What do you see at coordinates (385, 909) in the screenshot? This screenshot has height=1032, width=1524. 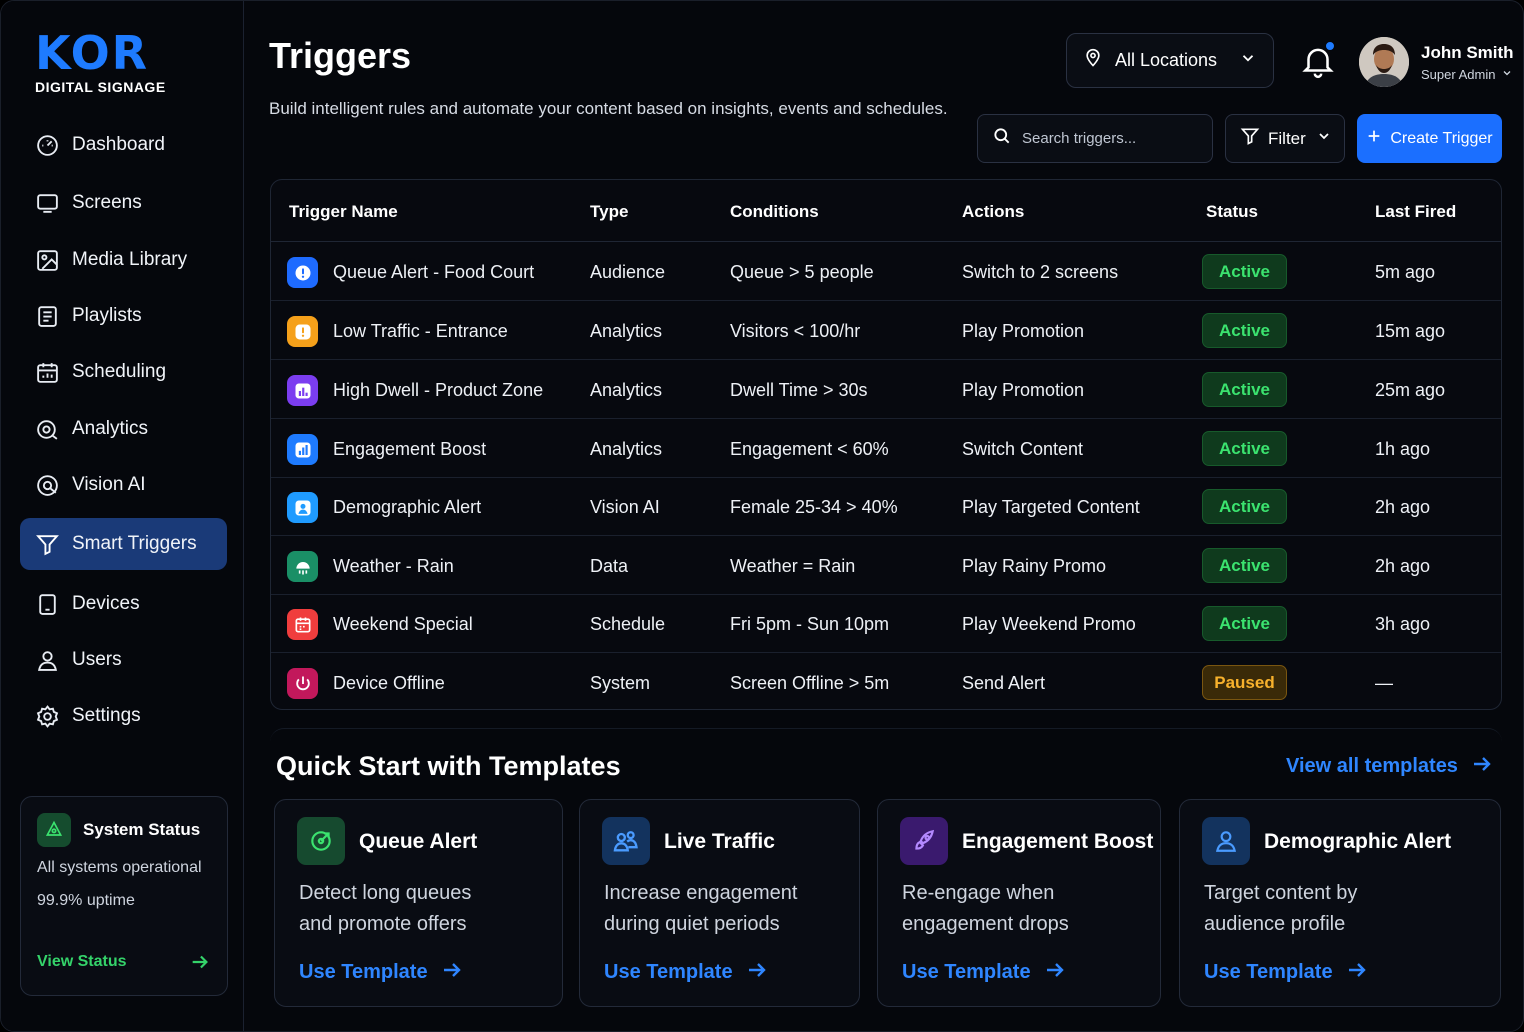 I see `template-description: Detect long queues and promote offers` at bounding box center [385, 909].